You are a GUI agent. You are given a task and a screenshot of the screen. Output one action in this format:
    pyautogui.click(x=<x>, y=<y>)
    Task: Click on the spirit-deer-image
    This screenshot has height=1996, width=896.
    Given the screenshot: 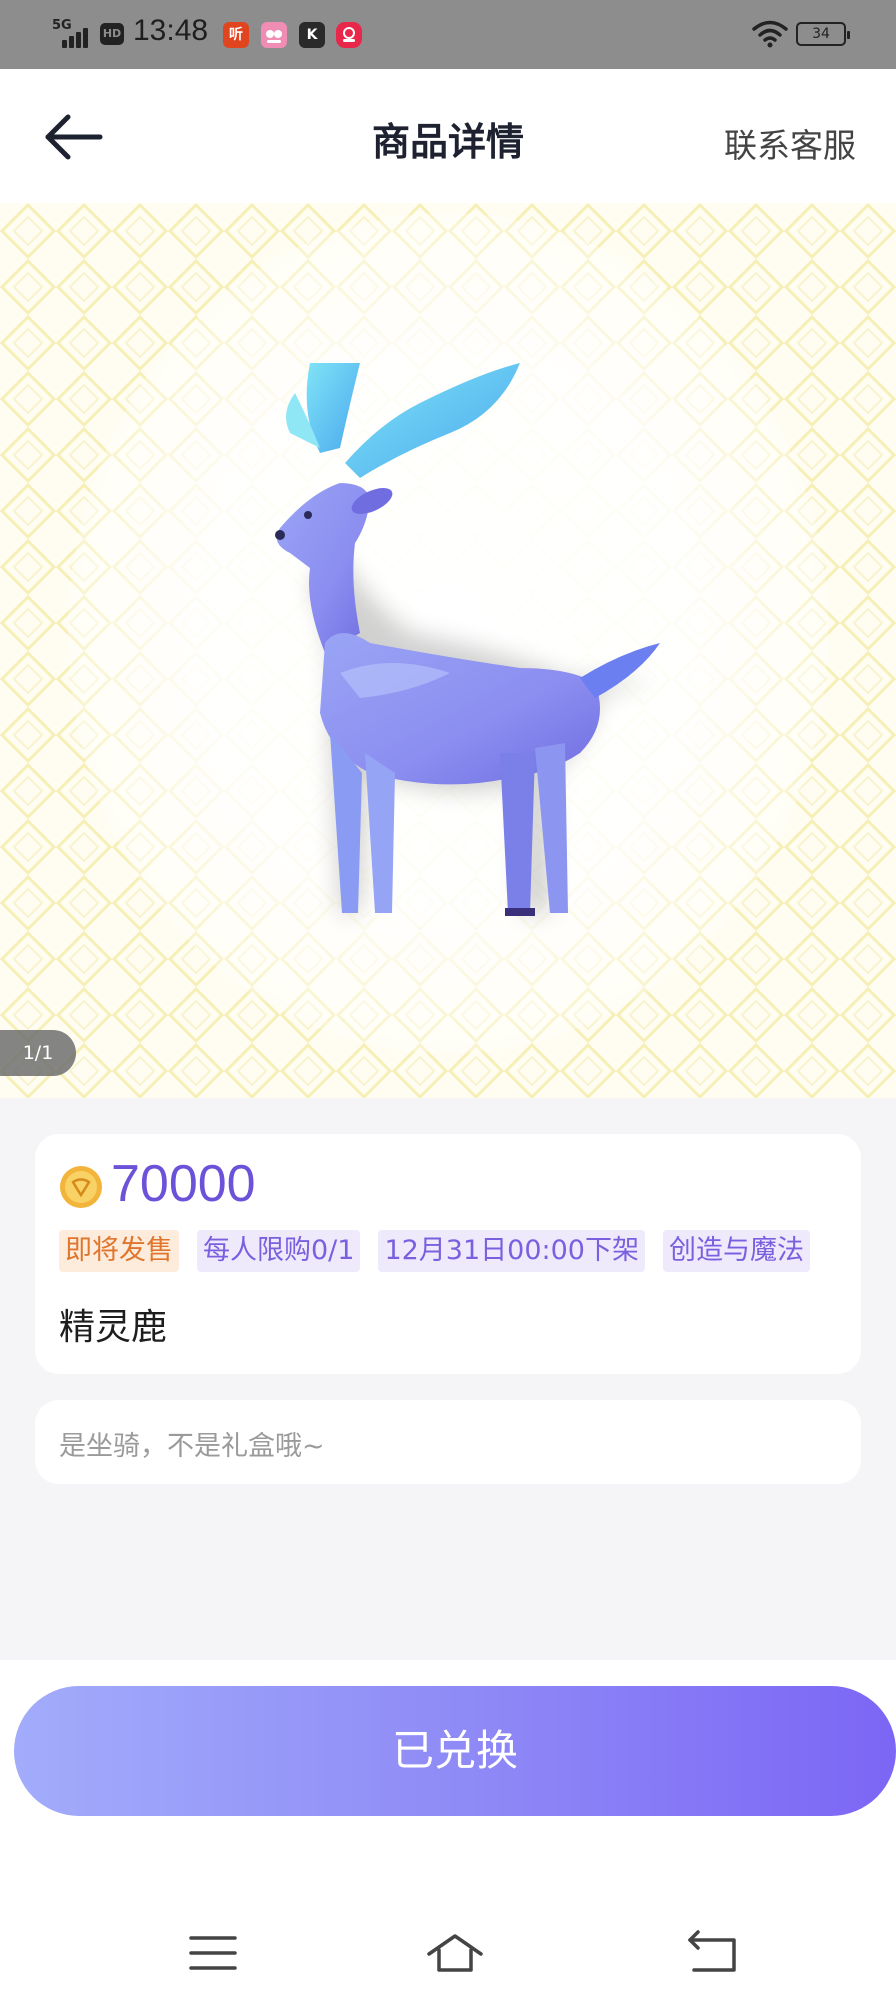 What is the action you would take?
    pyautogui.click(x=467, y=639)
    